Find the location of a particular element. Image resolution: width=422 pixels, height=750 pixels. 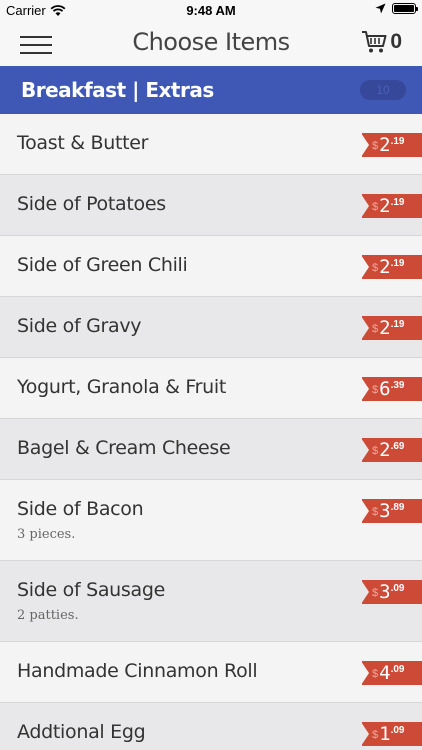

nav-bar: Choose Items 0 is located at coordinates (211, 44).